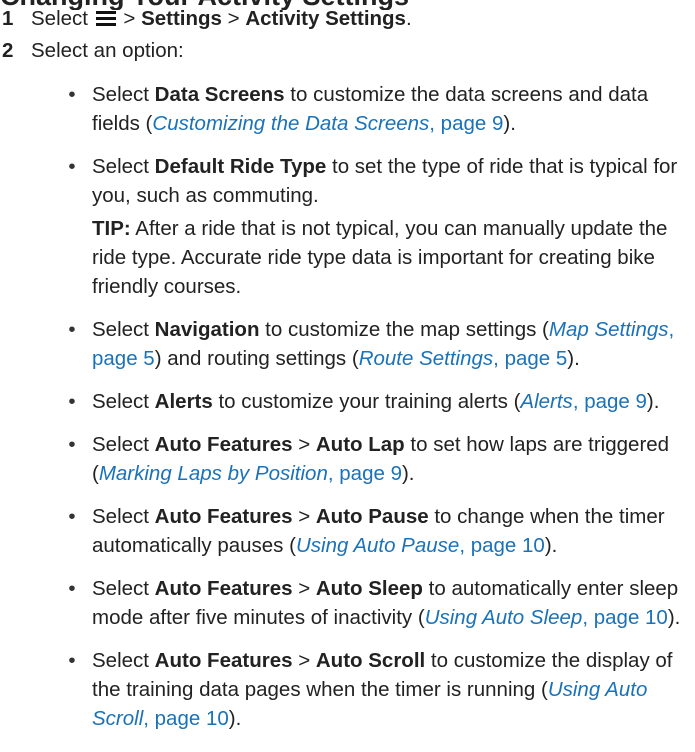 Image resolution: width=695 pixels, height=752 pixels. Describe the element at coordinates (377, 545) in the screenshot. I see `link-using-auto-pause: Using Auto Pause` at that location.